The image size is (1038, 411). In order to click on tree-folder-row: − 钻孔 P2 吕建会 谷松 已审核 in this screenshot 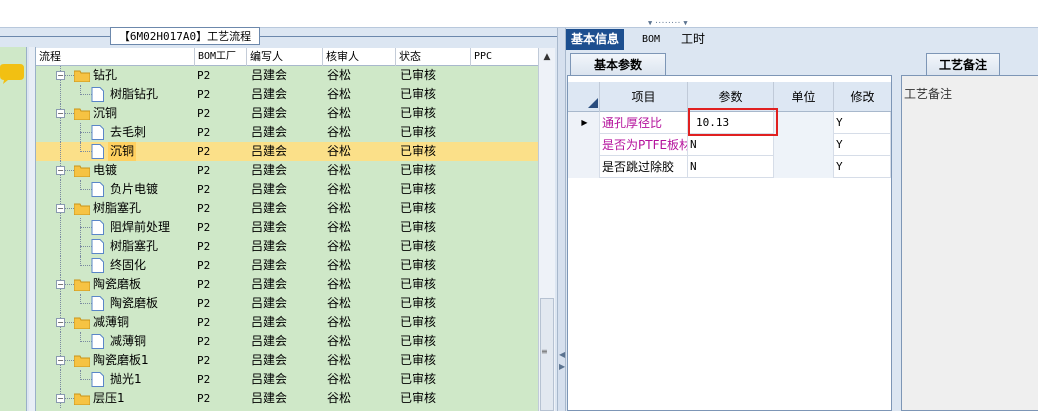, I will do `click(287, 75)`.